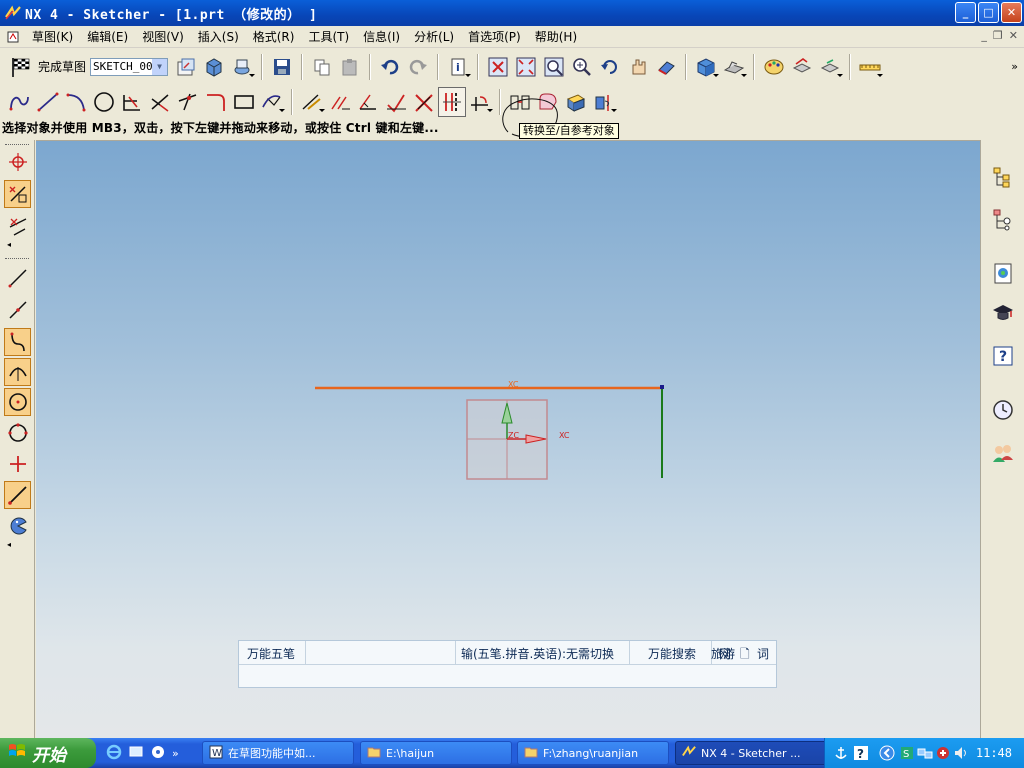 This screenshot has height=768, width=1024. I want to click on spline-tool-icon, so click(17, 342).